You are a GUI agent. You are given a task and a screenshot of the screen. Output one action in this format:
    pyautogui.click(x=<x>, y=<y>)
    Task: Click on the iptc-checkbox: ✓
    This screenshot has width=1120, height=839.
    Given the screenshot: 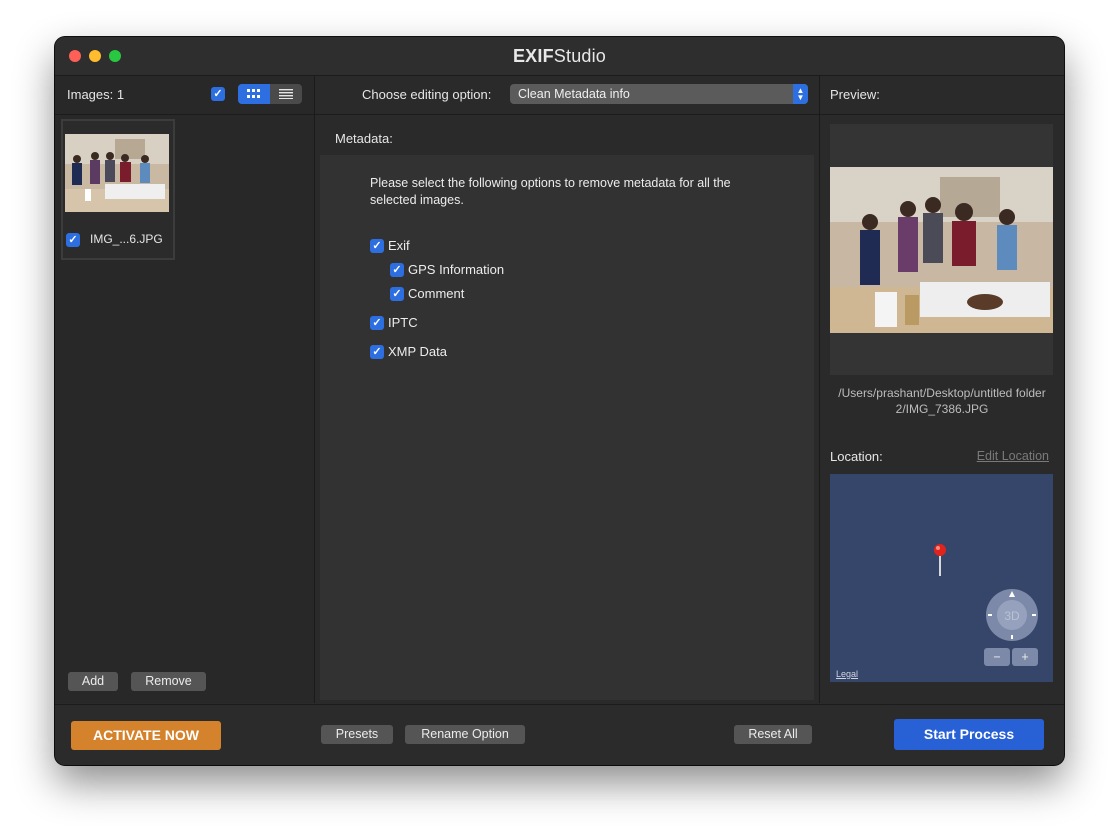 What is the action you would take?
    pyautogui.click(x=377, y=323)
    